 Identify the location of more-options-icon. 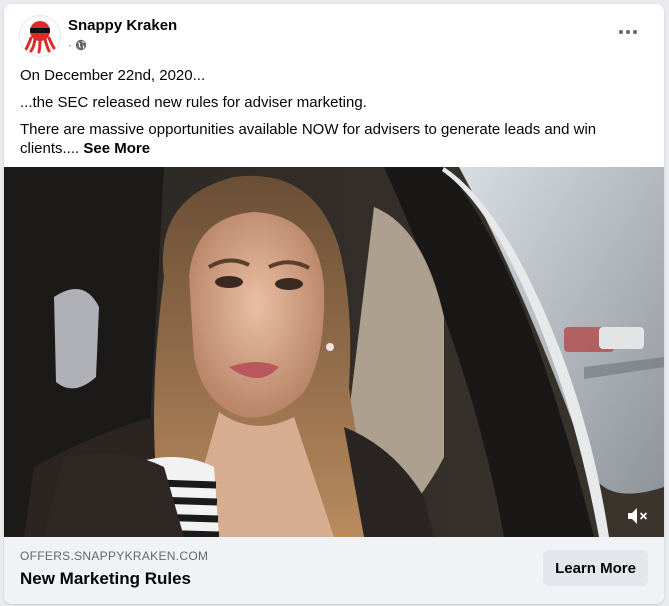
(621, 32).